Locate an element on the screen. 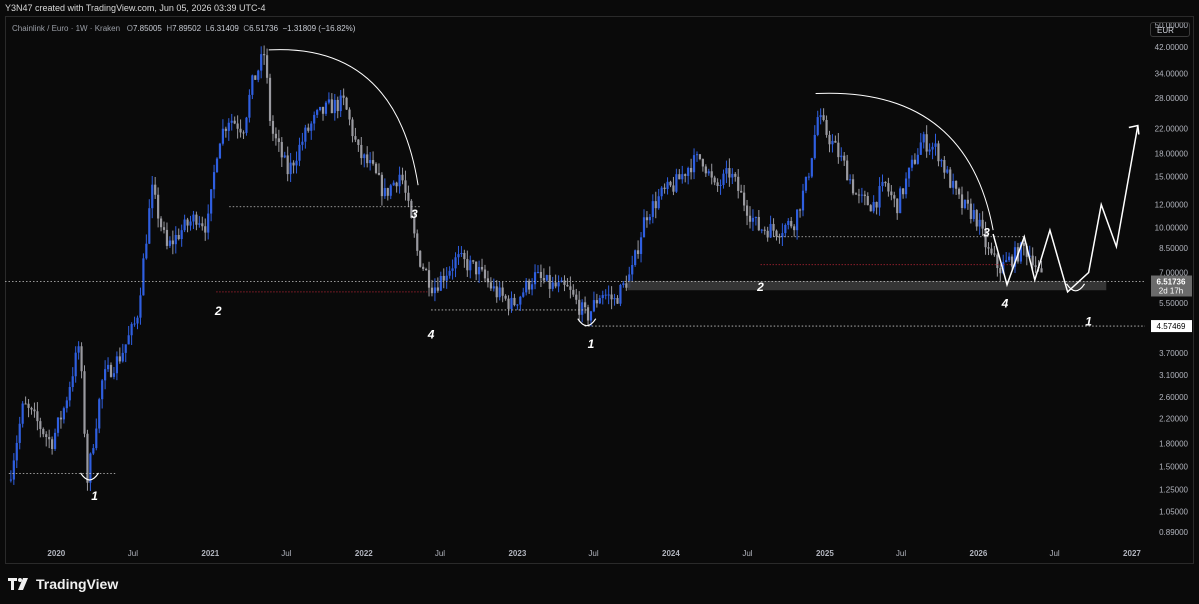 The width and height of the screenshot is (1199, 604). x-tick-label: 2024 is located at coordinates (671, 553).